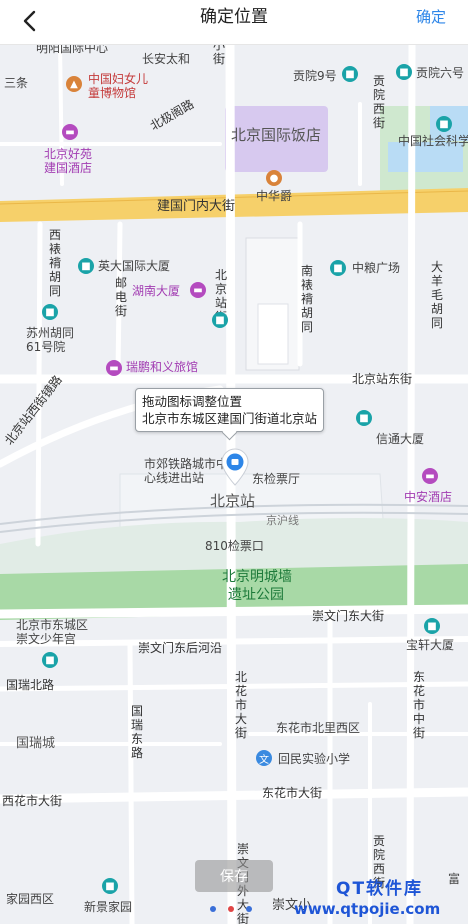  I want to click on place-suzhou: 苏州胡同61号院, so click(50, 340).